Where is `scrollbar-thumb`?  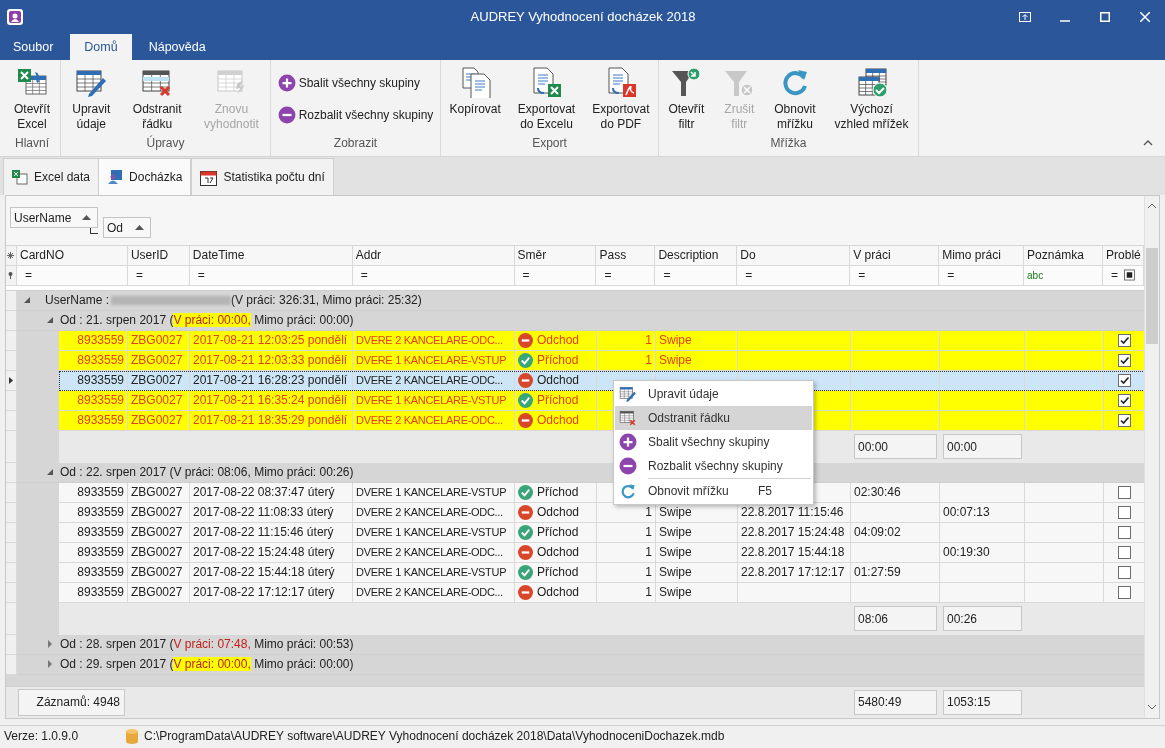
scrollbar-thumb is located at coordinates (1152, 296).